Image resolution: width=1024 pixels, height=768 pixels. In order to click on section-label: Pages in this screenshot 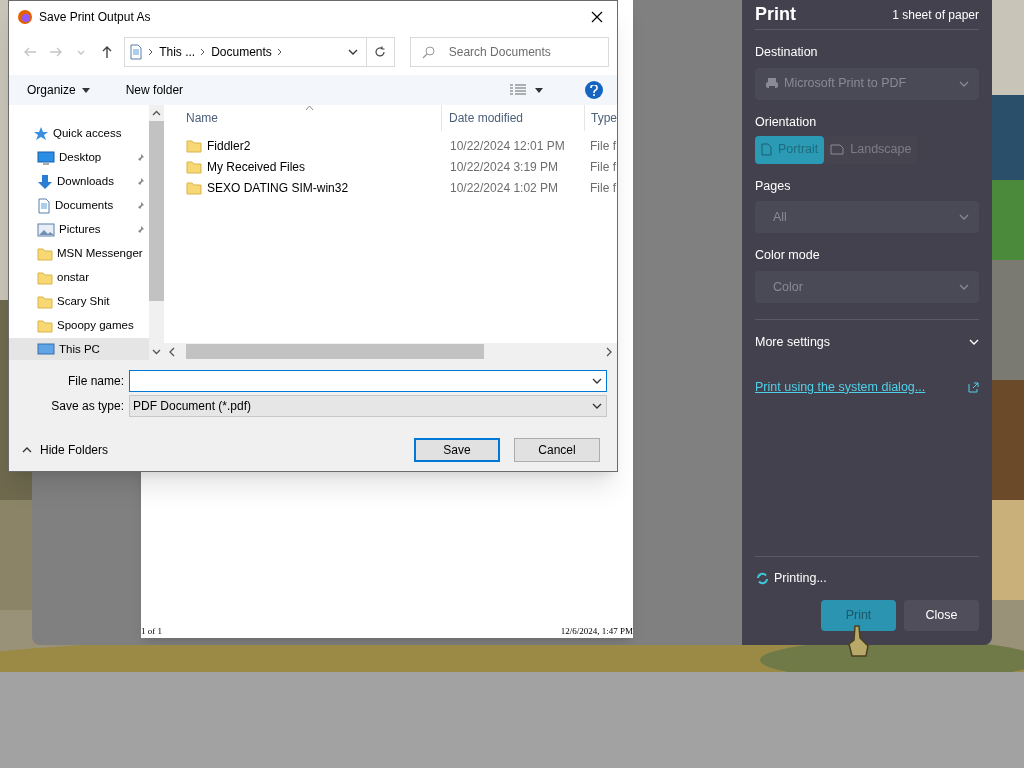, I will do `click(773, 186)`.